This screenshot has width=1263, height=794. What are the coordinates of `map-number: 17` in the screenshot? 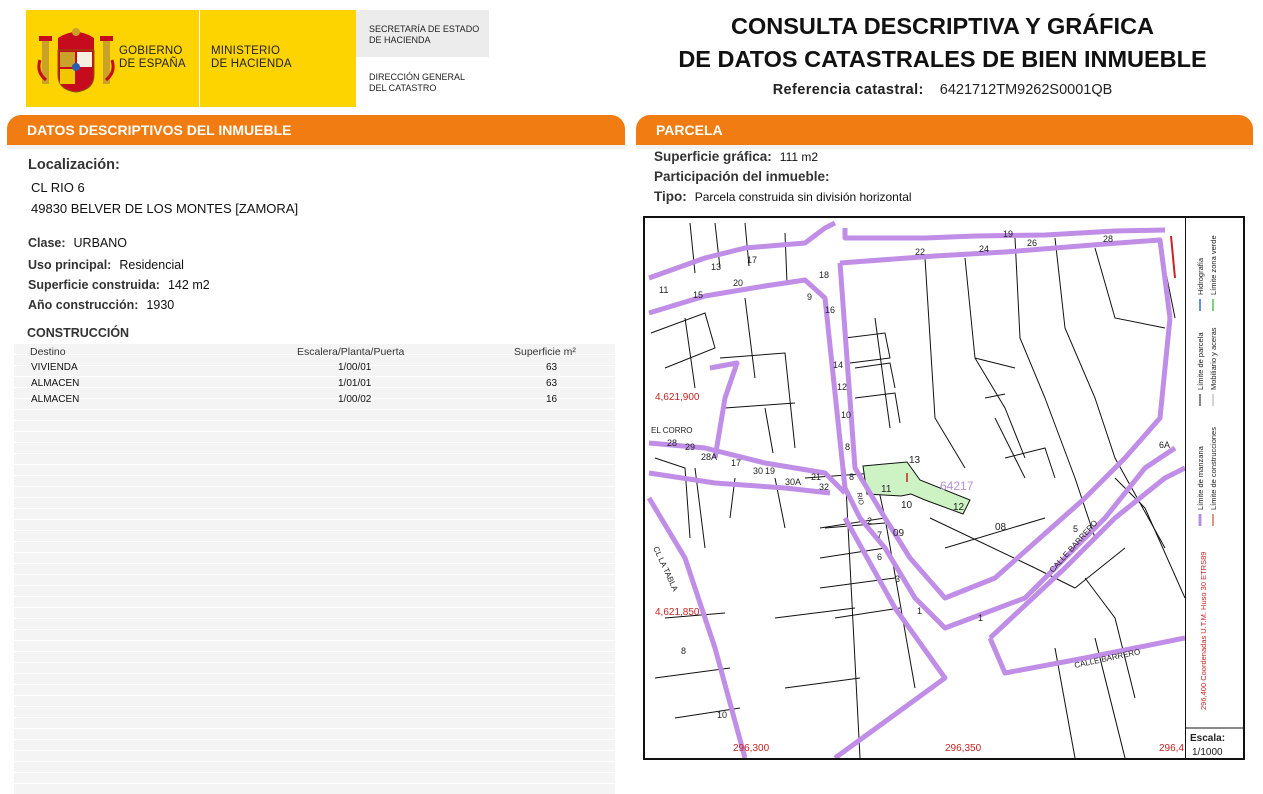 It's located at (752, 260).